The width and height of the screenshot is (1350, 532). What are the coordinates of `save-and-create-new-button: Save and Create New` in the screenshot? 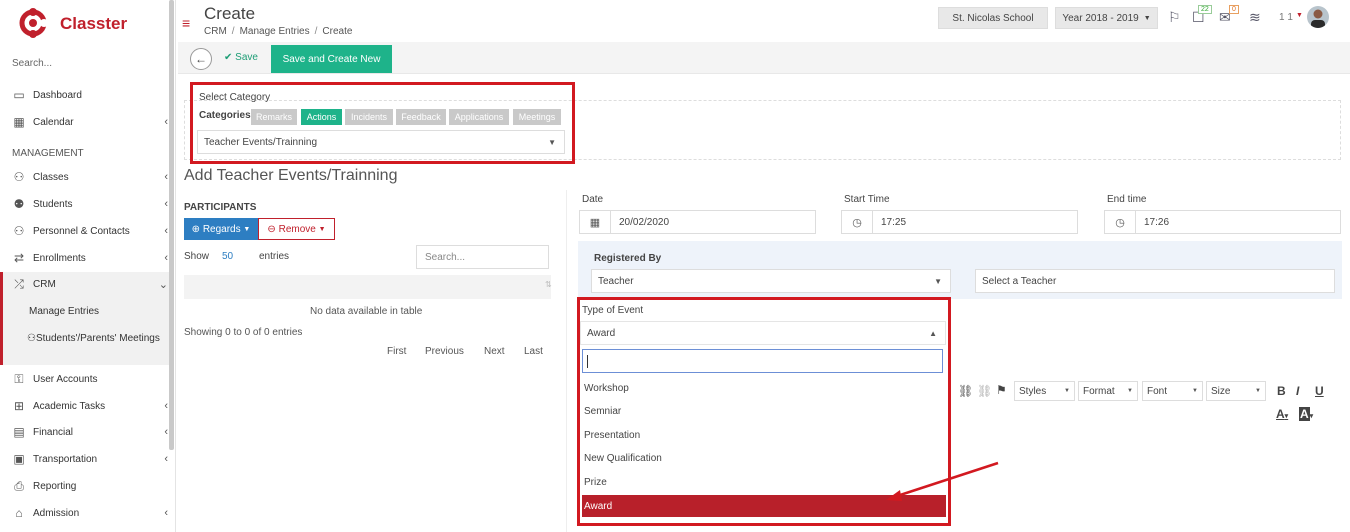 It's located at (331, 59).